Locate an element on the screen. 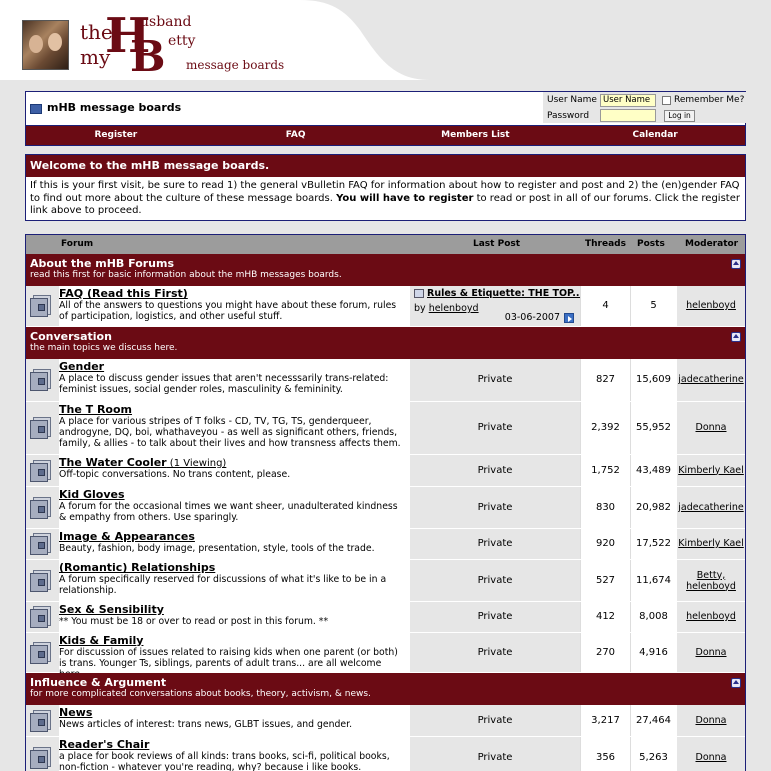 Image resolution: width=771 pixels, height=771 pixels. thread-count: 356 is located at coordinates (605, 757).